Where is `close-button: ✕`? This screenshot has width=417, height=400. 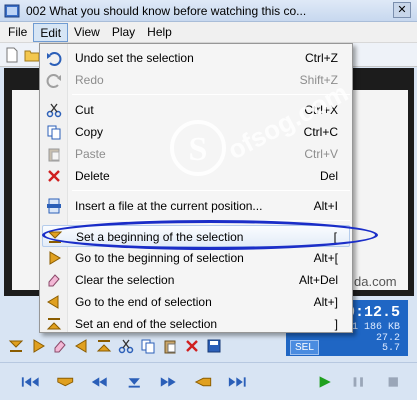
close-button: ✕ is located at coordinates (402, 10).